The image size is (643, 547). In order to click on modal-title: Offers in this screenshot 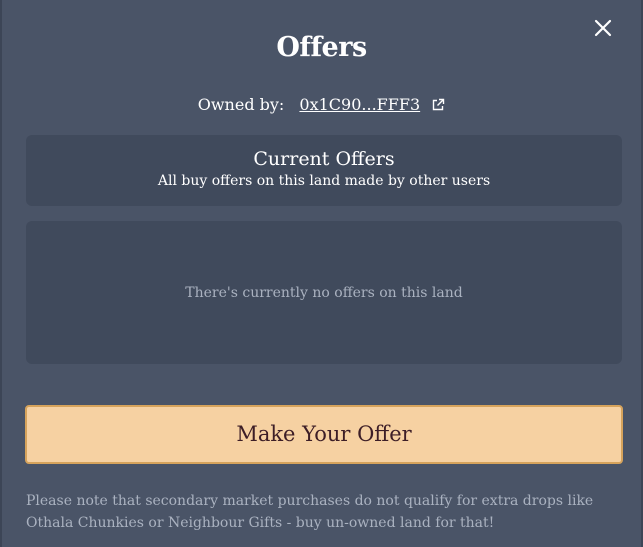, I will do `click(321, 47)`.